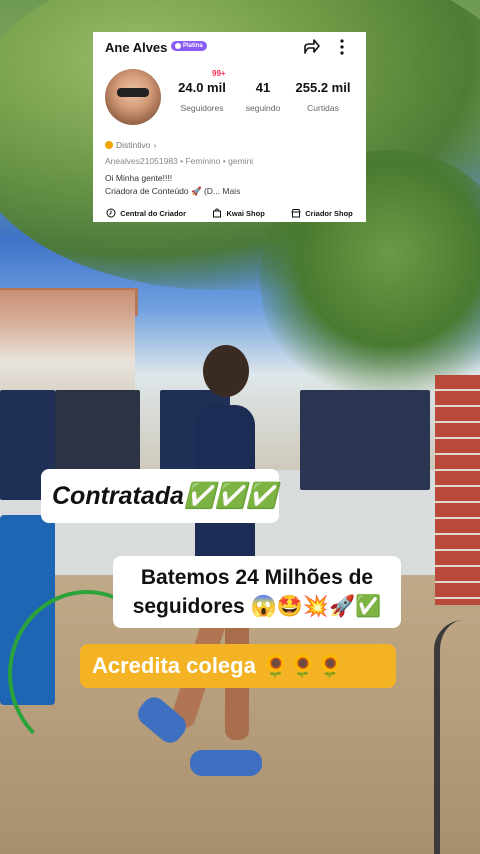 This screenshot has width=480, height=854. I want to click on caption-believe: Acredita colega 🌻🌻🌻, so click(238, 666).